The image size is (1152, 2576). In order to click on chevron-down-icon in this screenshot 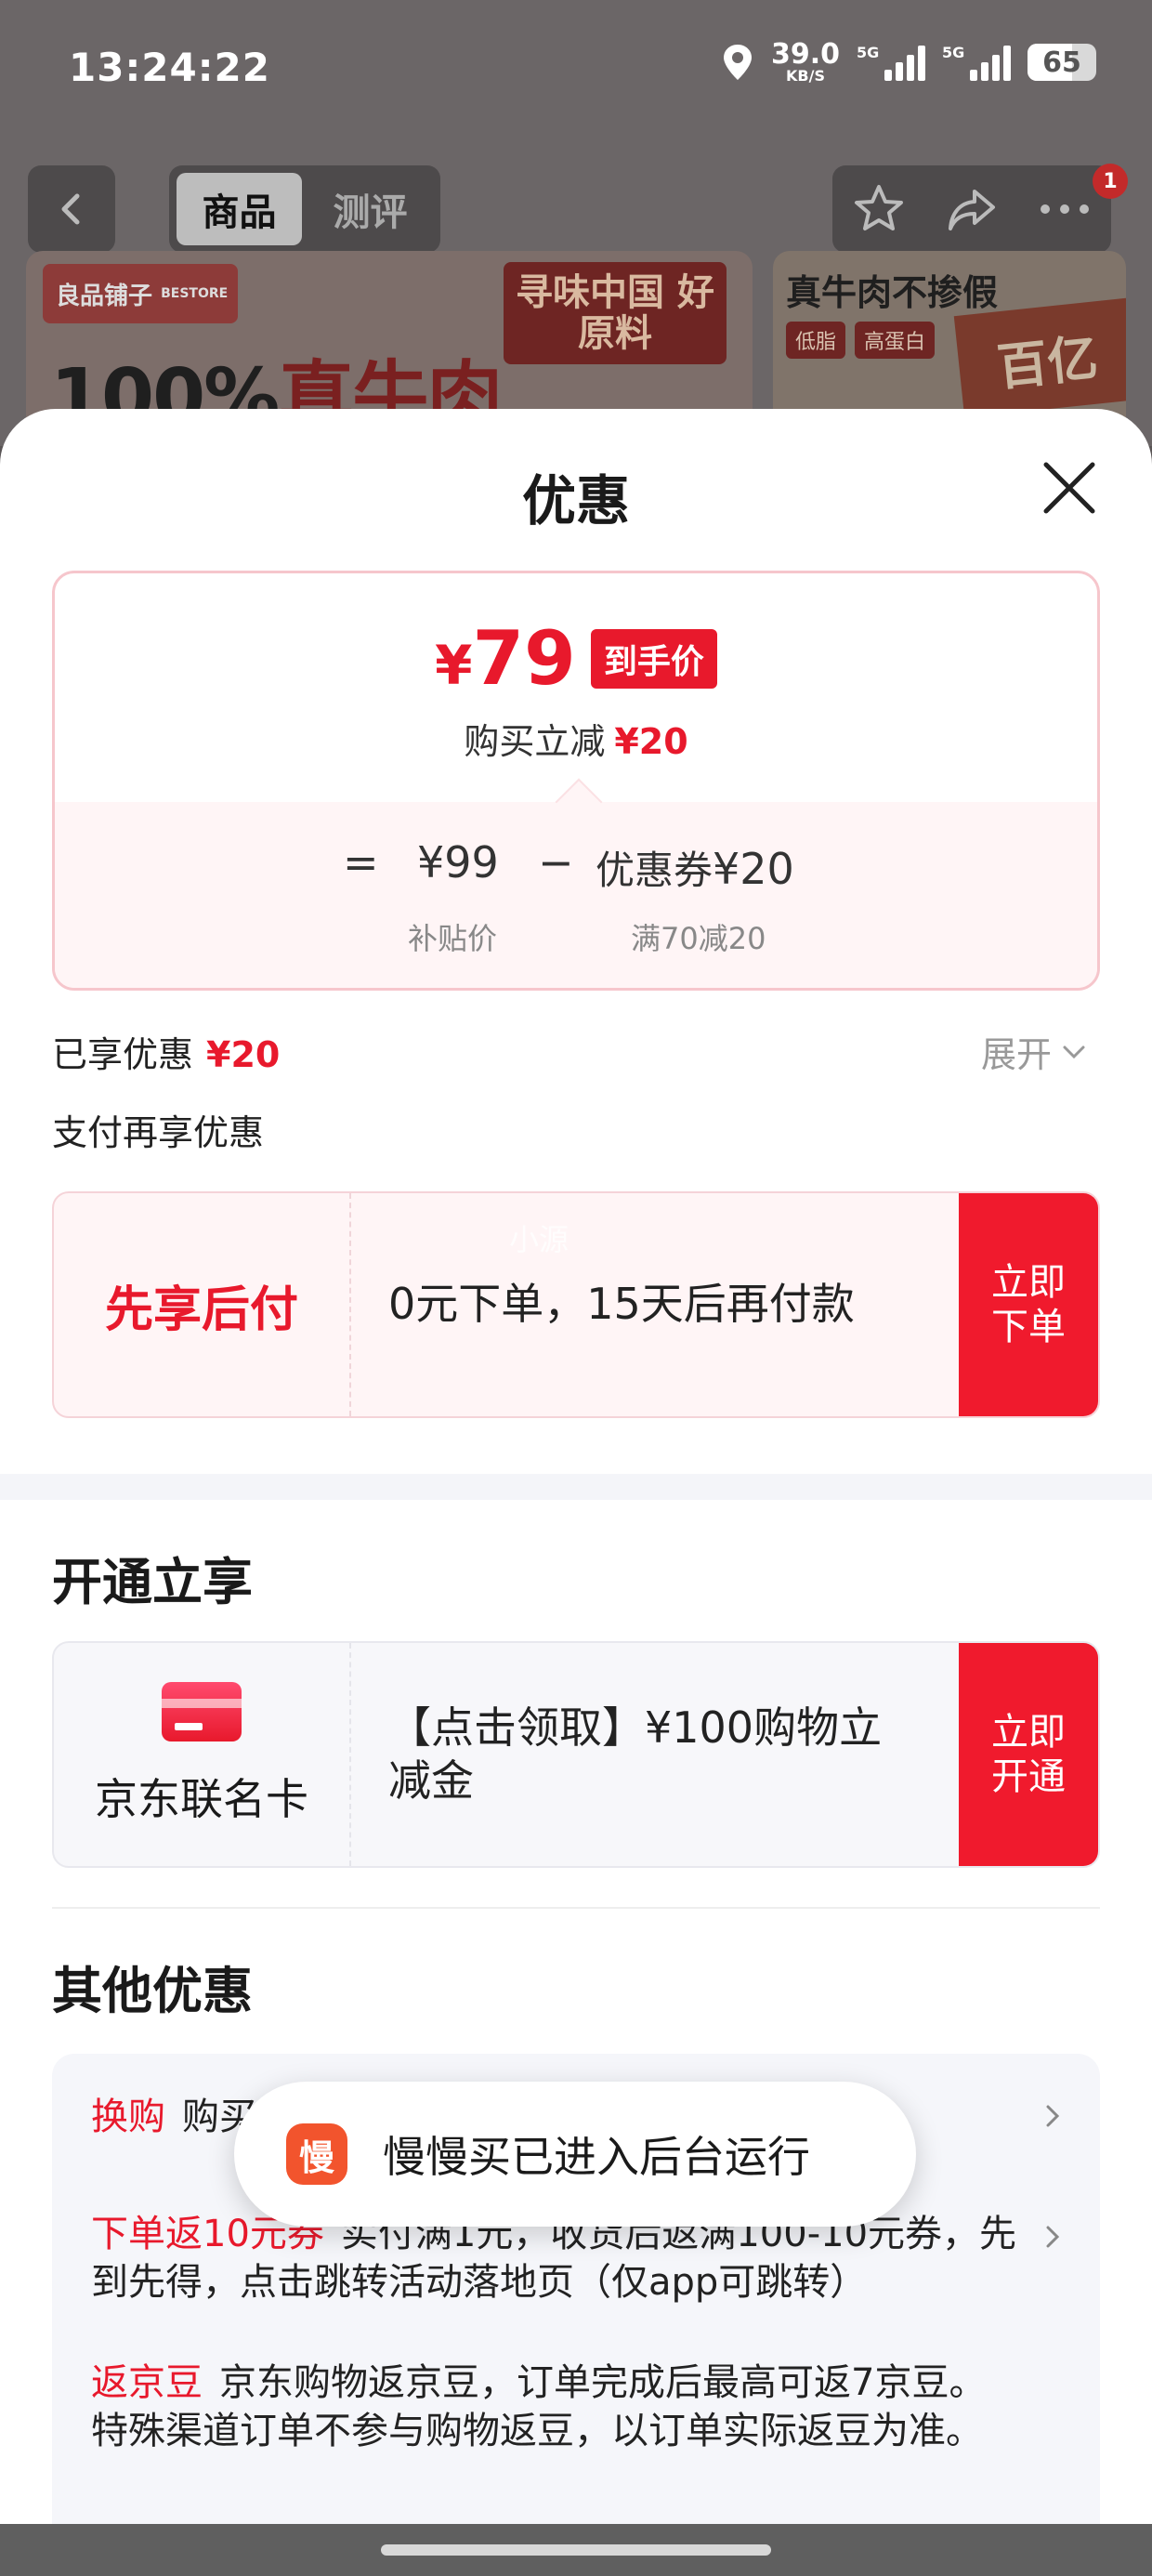, I will do `click(1074, 1051)`.